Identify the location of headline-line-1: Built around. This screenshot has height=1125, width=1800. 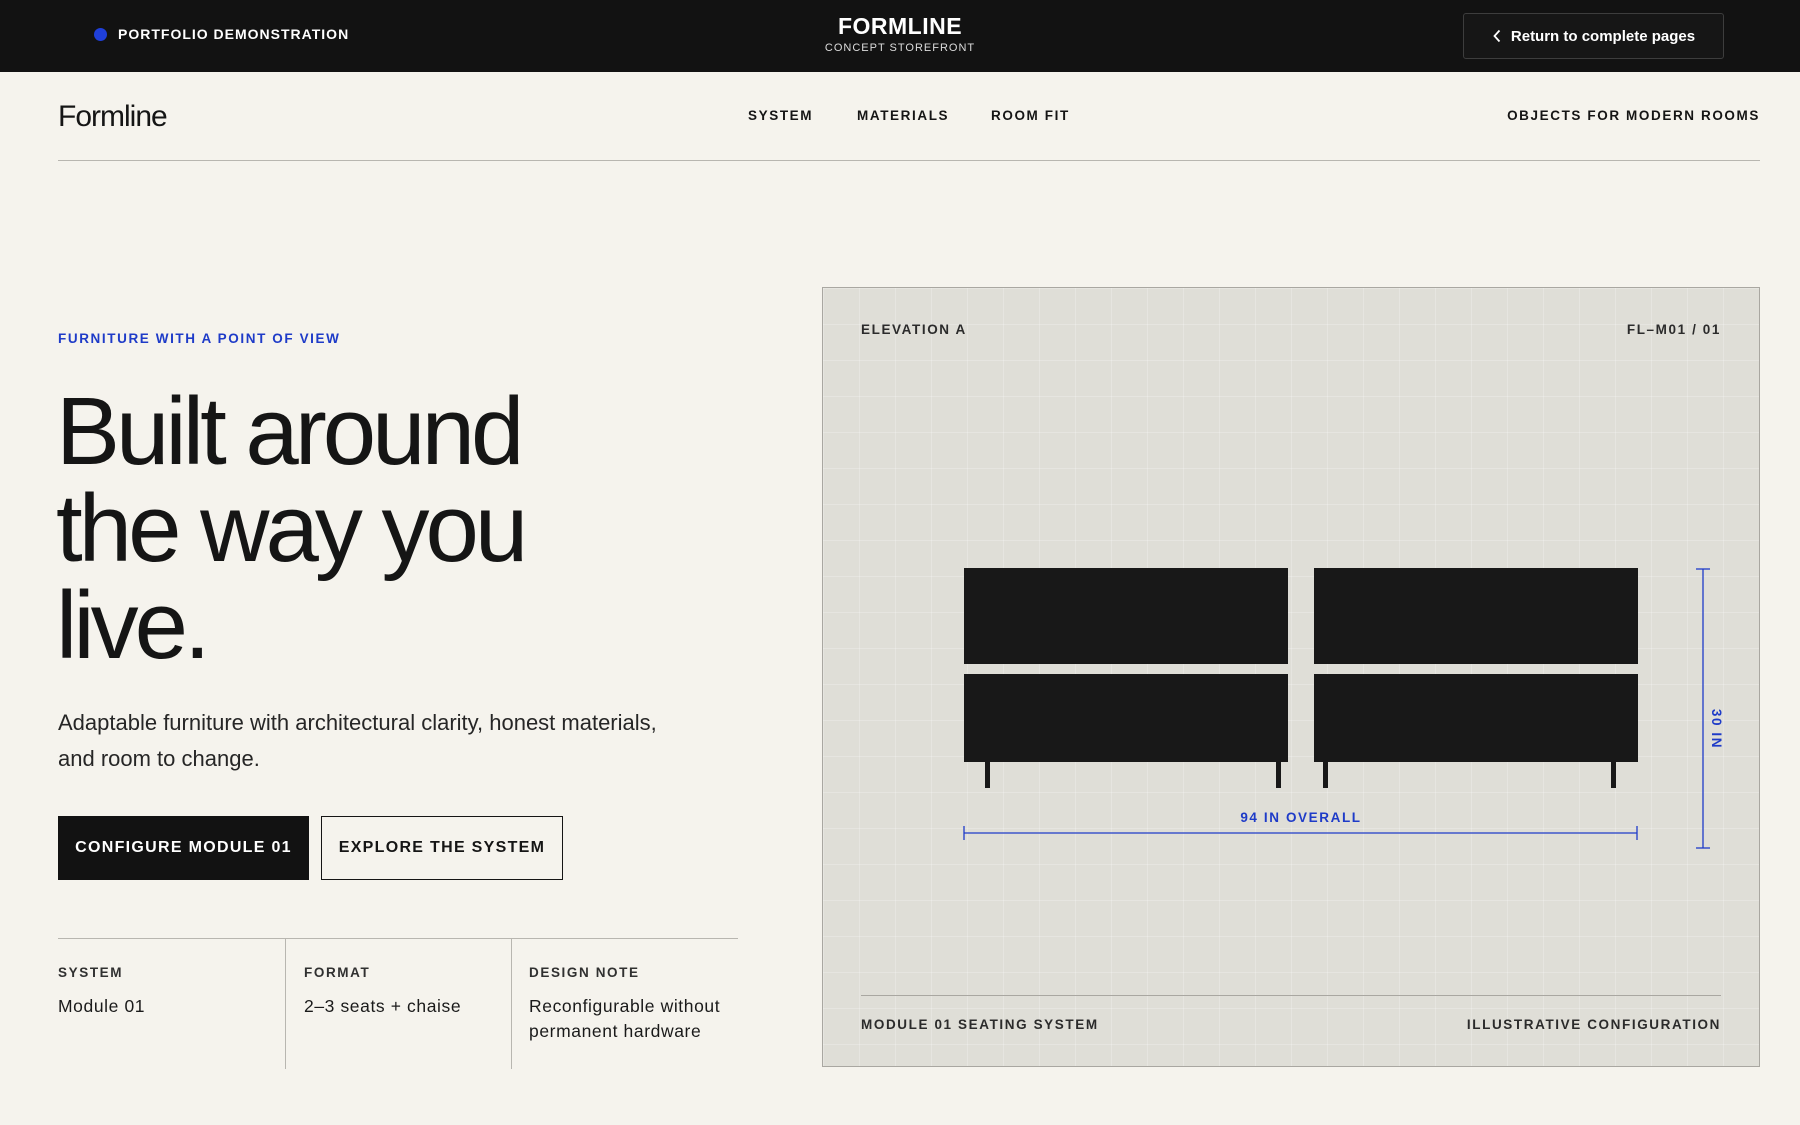
(290, 431).